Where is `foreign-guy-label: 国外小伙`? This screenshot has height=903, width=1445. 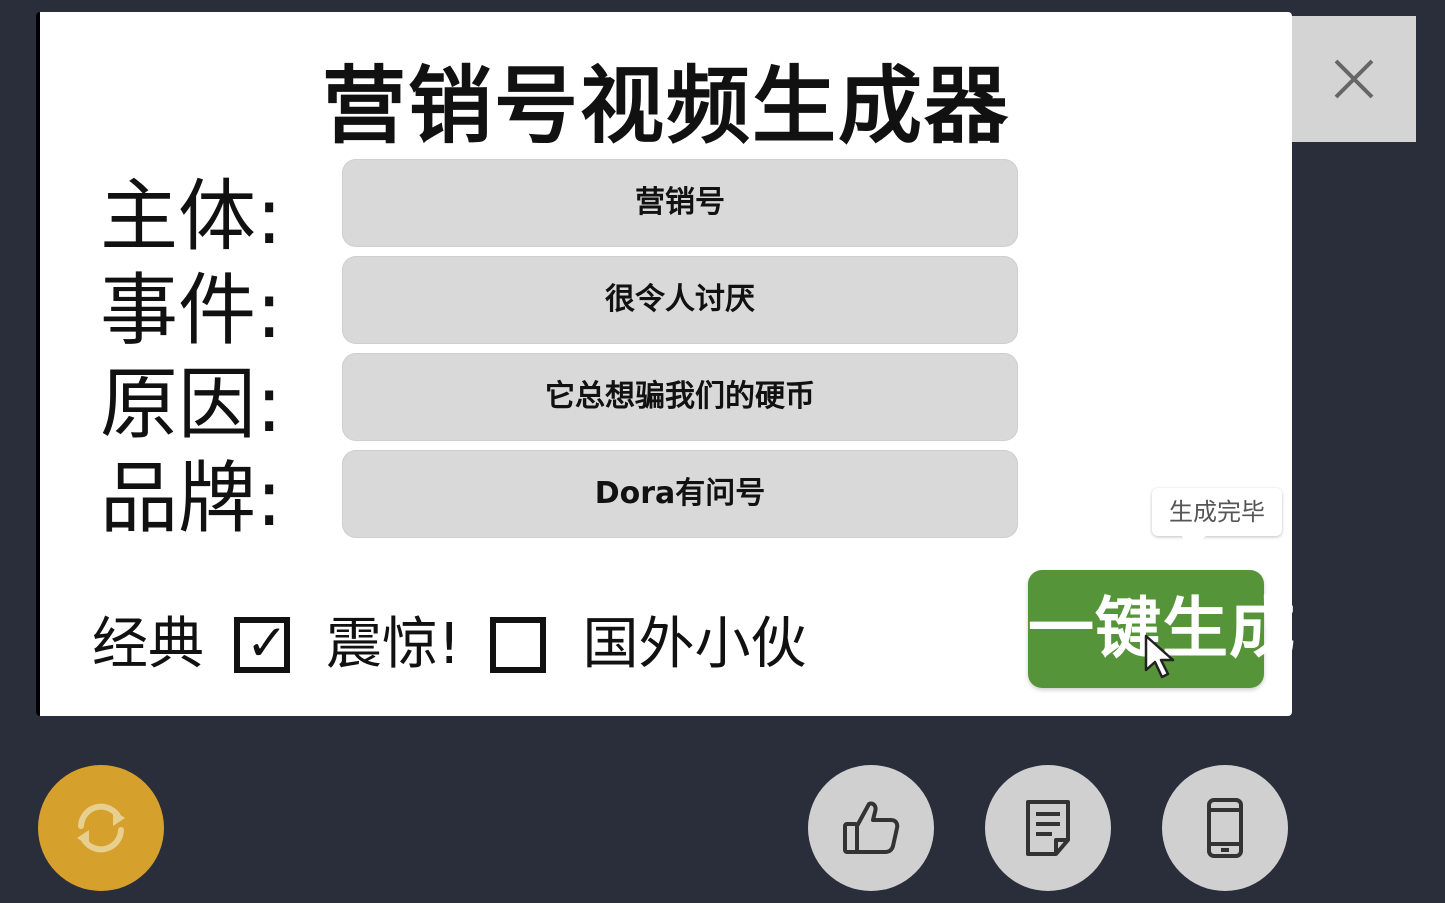
foreign-guy-label: 国外小伙 is located at coordinates (694, 644).